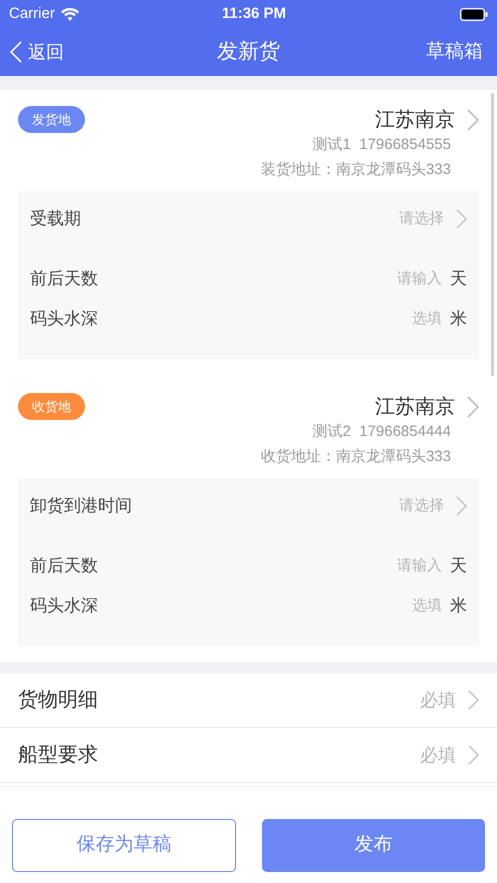 The width and height of the screenshot is (497, 883). What do you see at coordinates (69, 14) in the screenshot?
I see `wifi-icon` at bounding box center [69, 14].